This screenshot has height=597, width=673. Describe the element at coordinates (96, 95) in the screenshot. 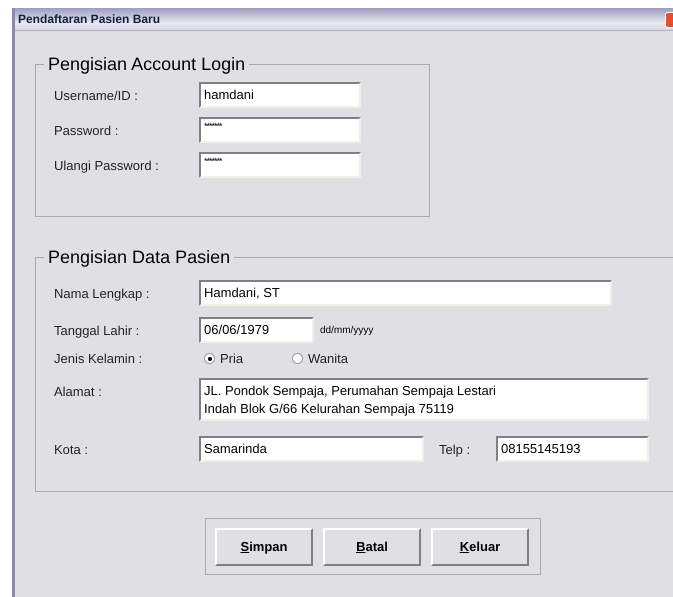

I see `field-label: Username/ID :` at that location.